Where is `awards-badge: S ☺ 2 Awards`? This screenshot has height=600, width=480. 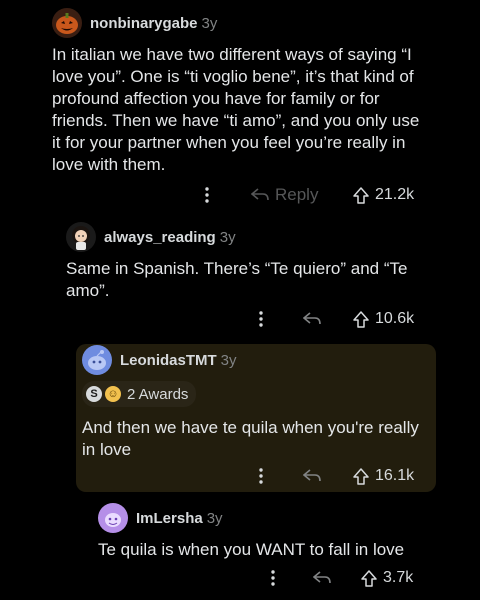 awards-badge: S ☺ 2 Awards is located at coordinates (139, 394).